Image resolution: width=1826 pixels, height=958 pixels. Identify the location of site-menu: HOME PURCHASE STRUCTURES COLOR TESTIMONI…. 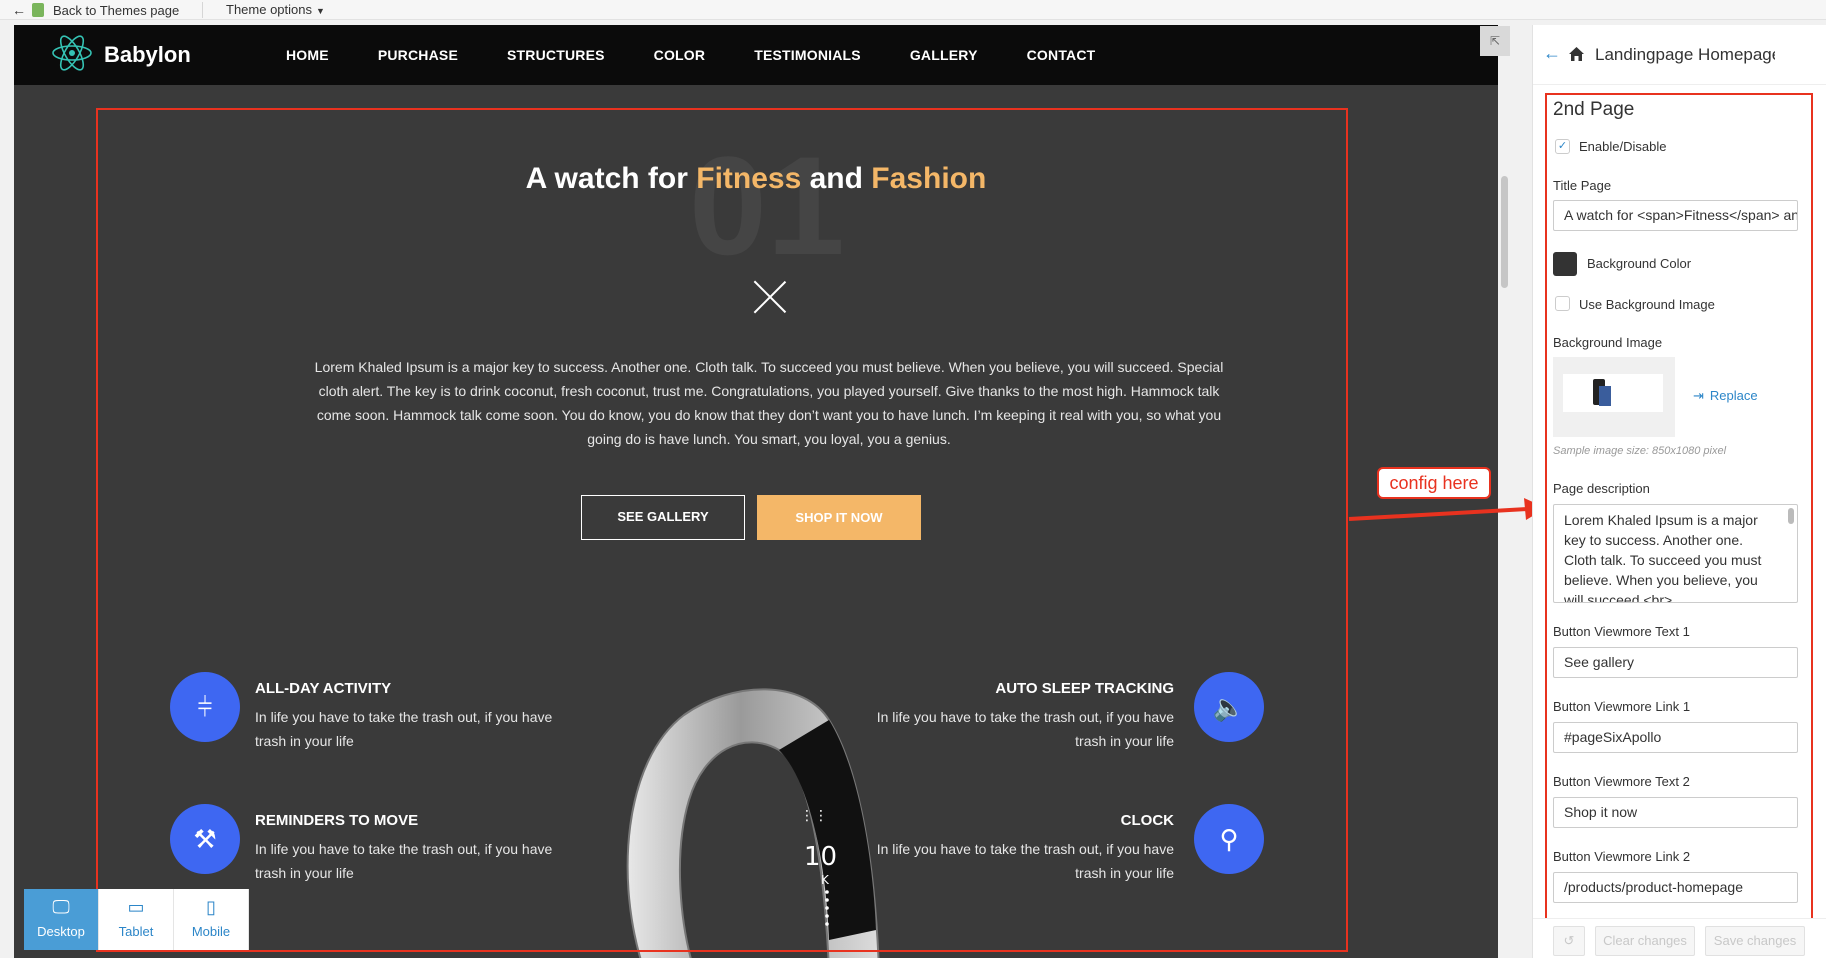
(715, 55).